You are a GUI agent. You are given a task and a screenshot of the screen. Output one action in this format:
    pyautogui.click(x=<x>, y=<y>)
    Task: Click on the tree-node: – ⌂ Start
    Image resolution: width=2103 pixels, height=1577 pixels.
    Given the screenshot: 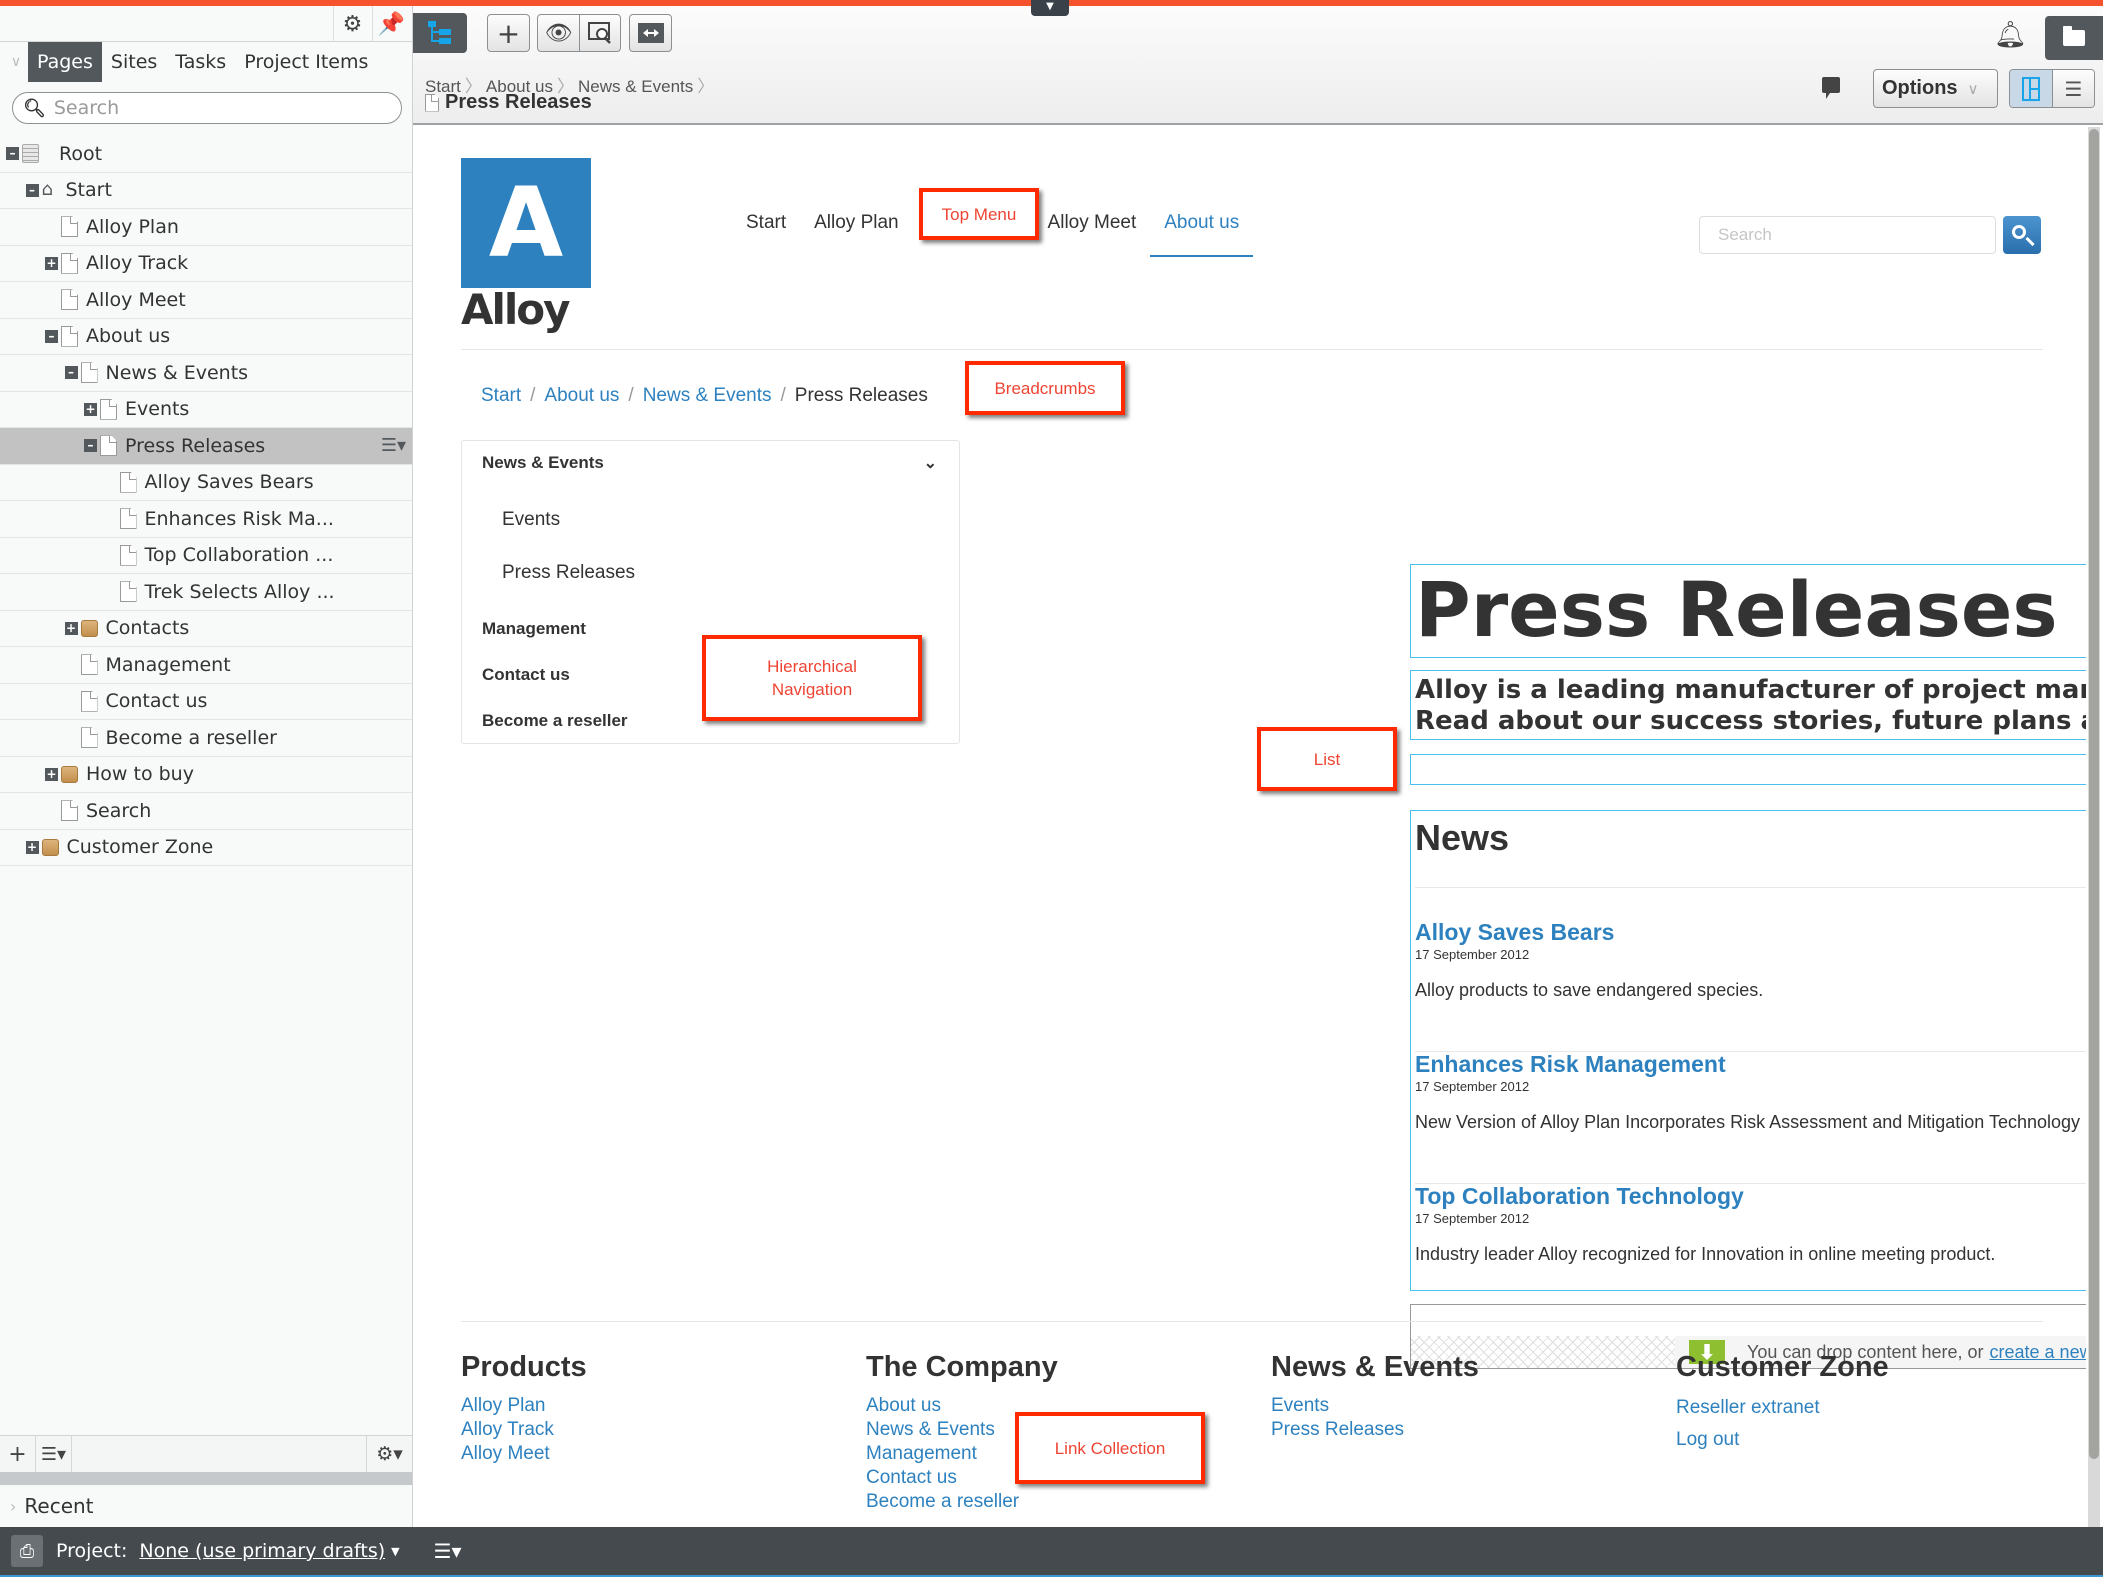 What is the action you would take?
    pyautogui.click(x=206, y=191)
    